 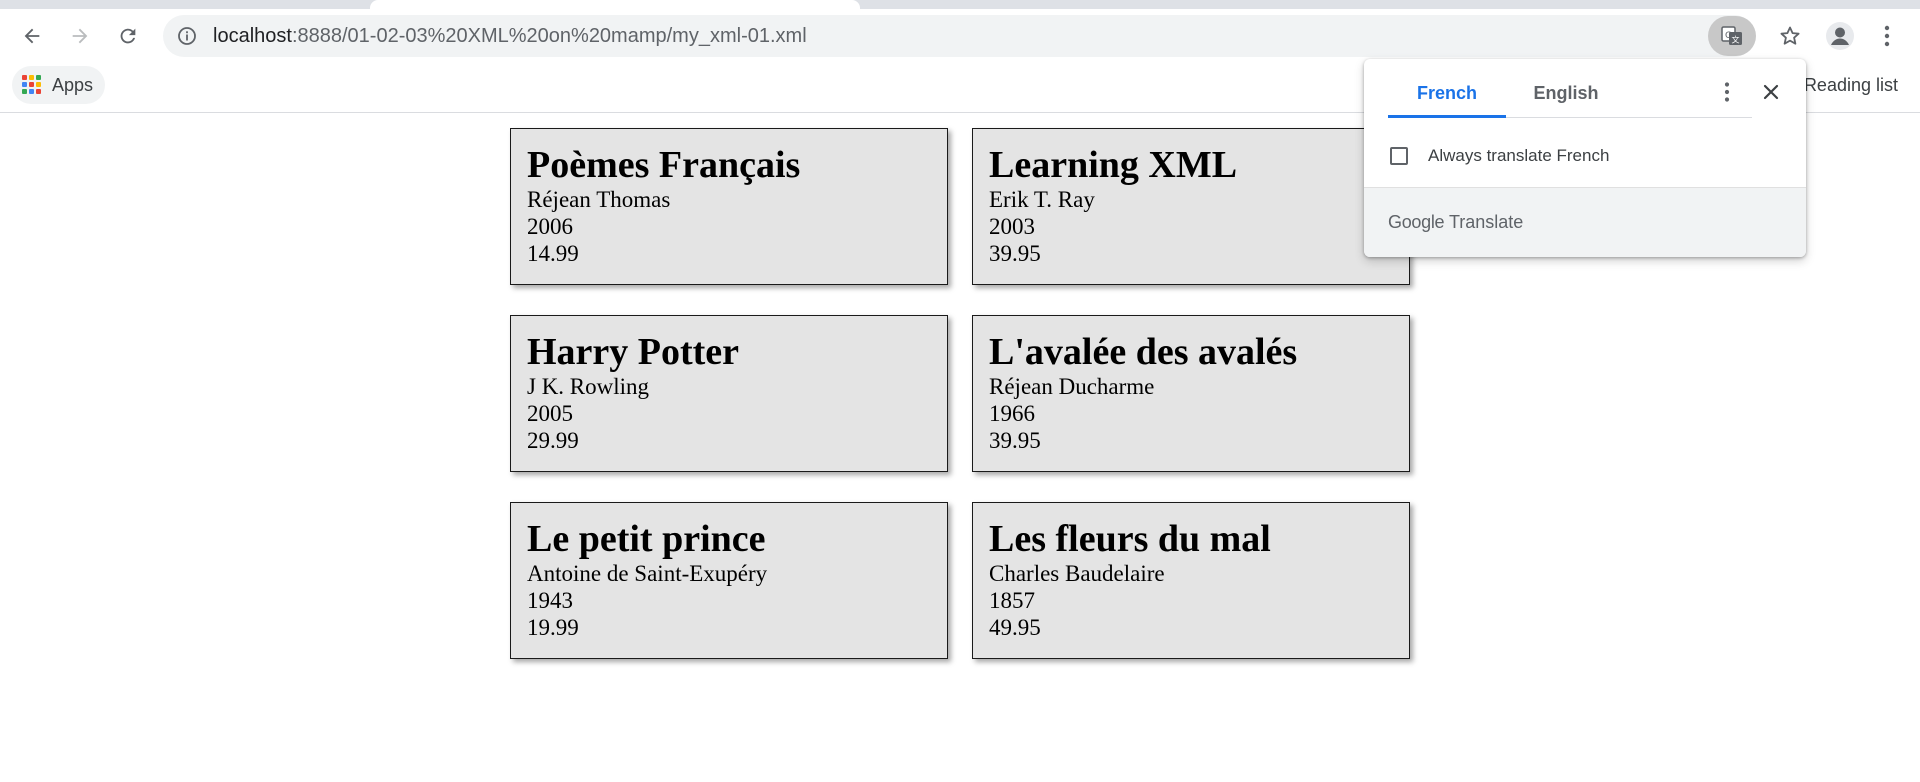 I want to click on browser-menu-button, so click(x=1887, y=36).